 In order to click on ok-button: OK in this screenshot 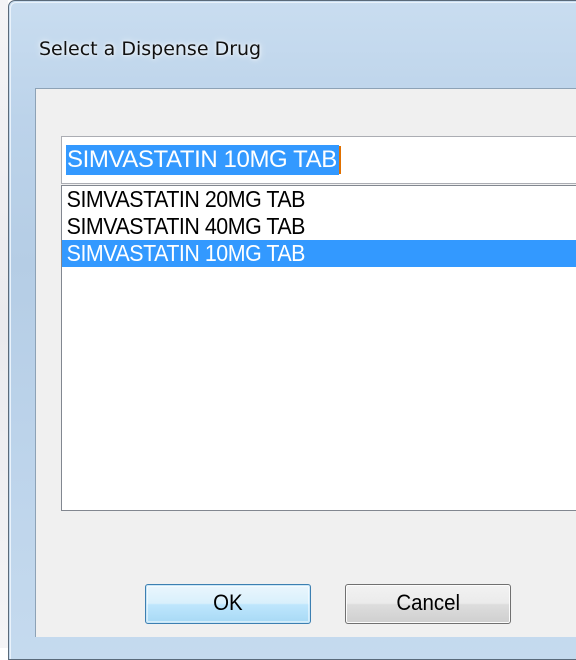, I will do `click(228, 604)`.